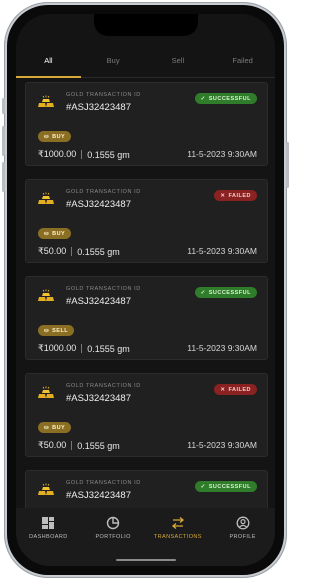 The image size is (320, 581). I want to click on nav-label: DASHBOARD, so click(48, 537).